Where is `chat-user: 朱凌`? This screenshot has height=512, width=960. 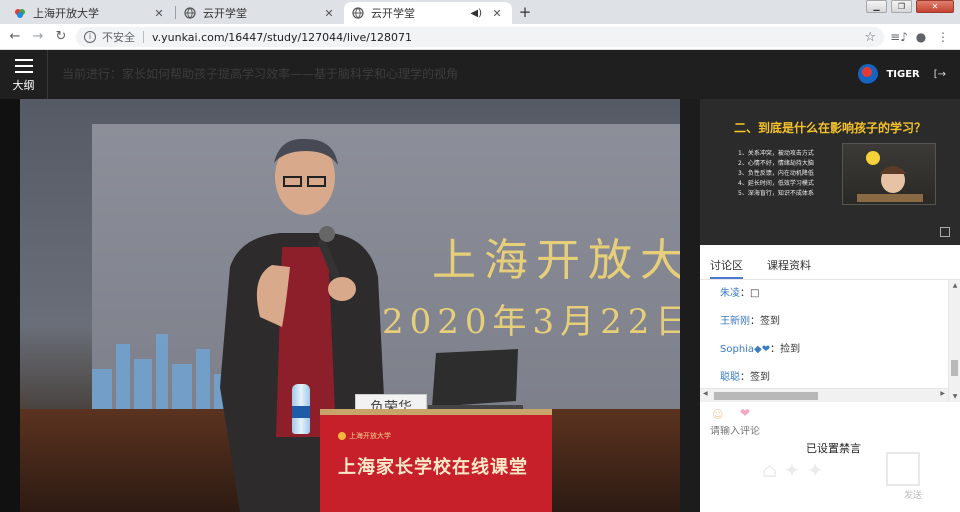 chat-user: 朱凌 is located at coordinates (730, 293).